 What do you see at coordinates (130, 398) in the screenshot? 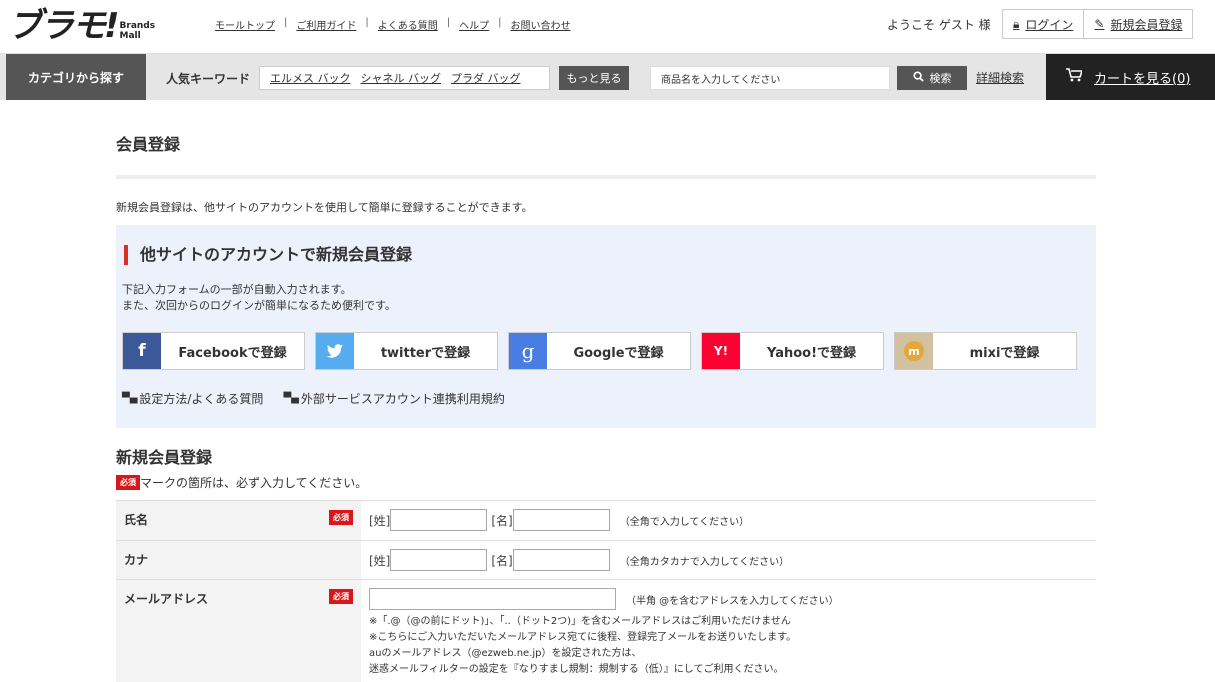
I see `window-icon: ▀▄` at bounding box center [130, 398].